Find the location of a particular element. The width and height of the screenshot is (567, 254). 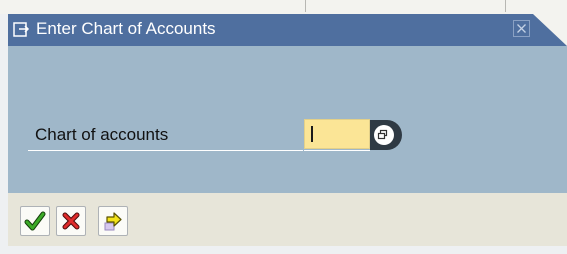

close-button is located at coordinates (521, 28).